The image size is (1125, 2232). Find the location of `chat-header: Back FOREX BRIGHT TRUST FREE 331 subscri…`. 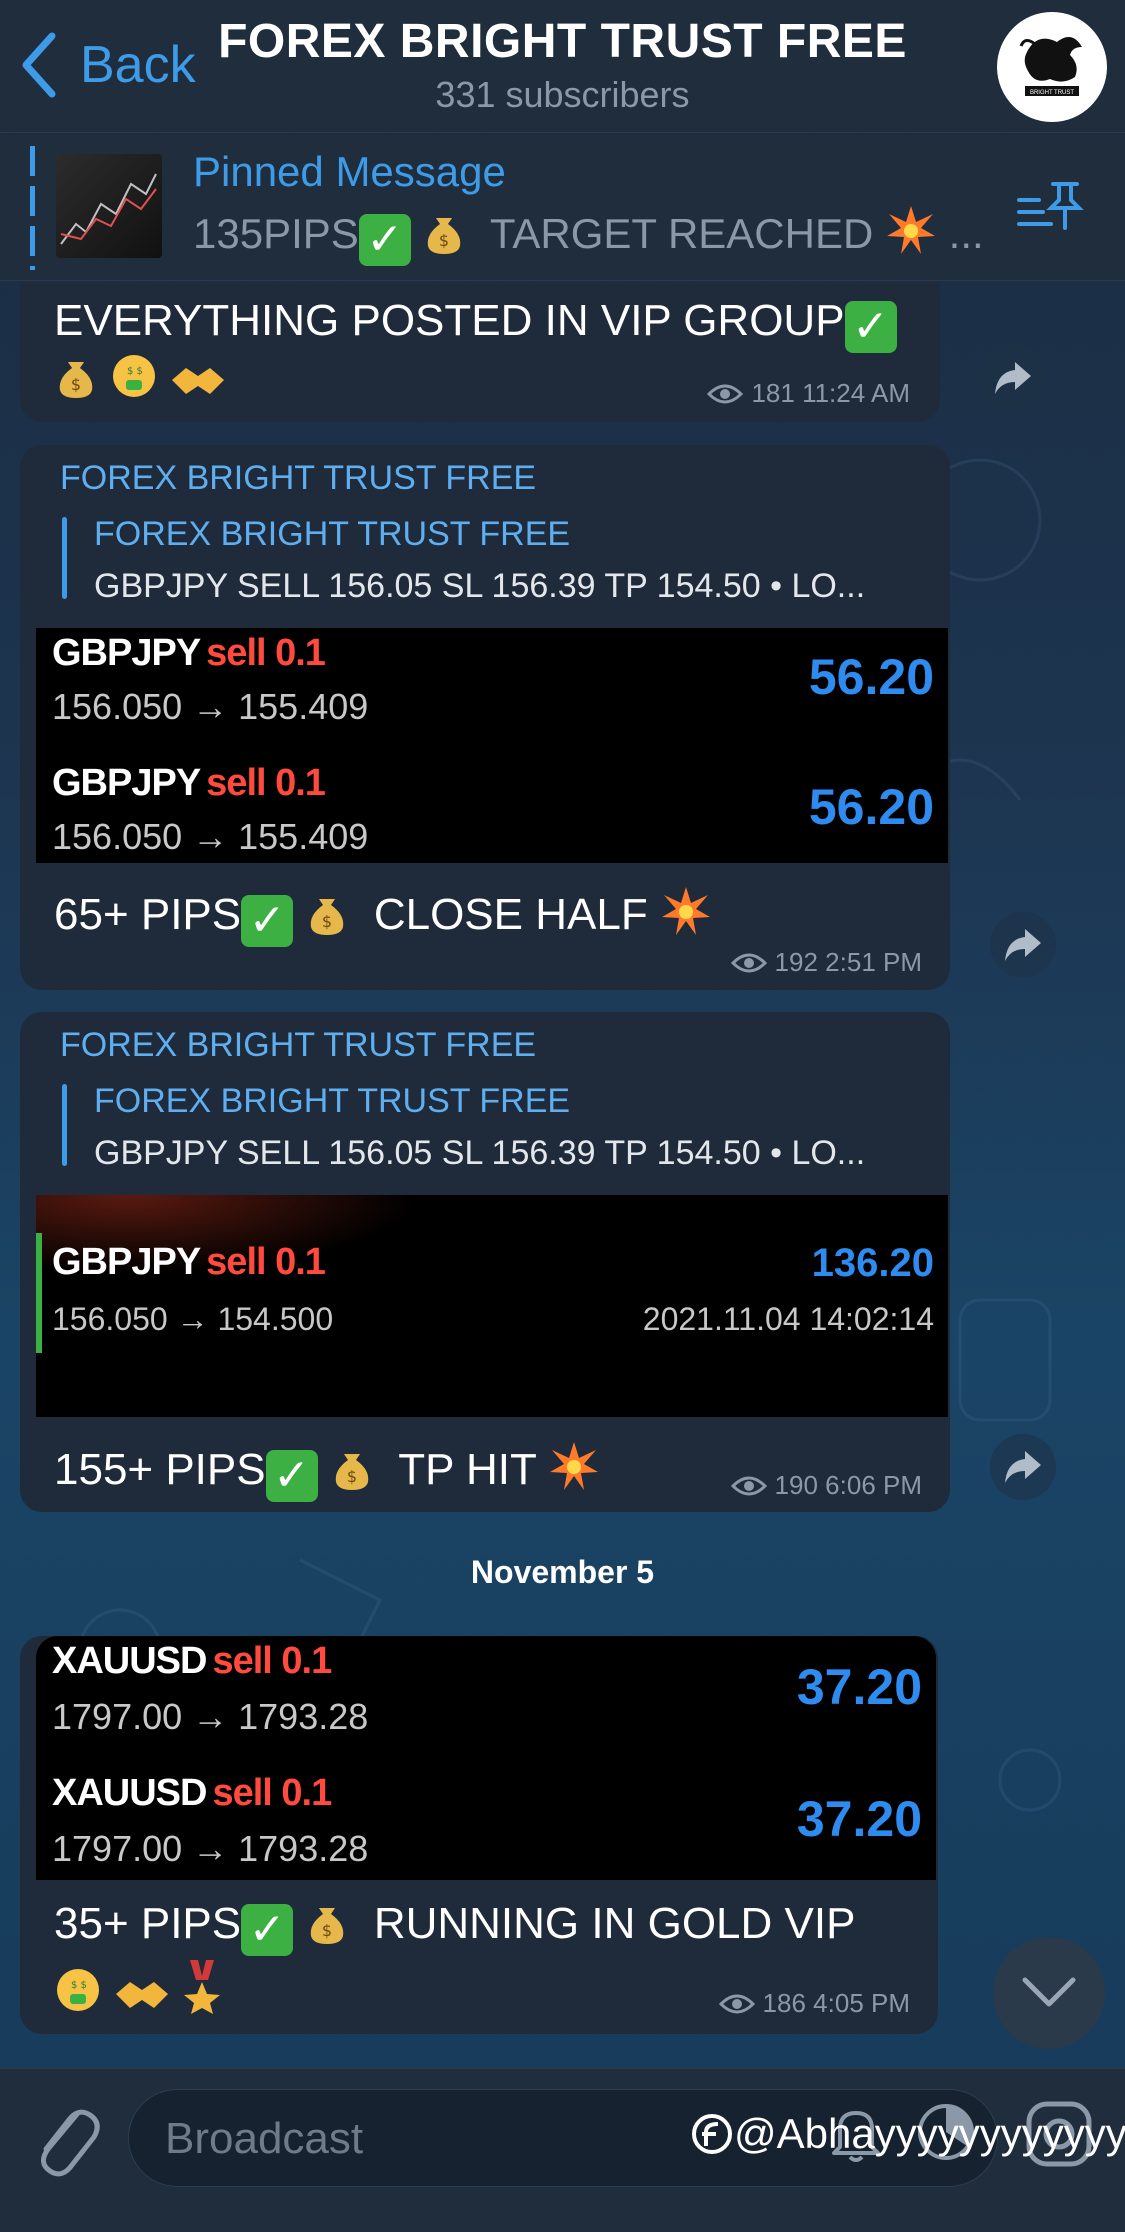

chat-header: Back FOREX BRIGHT TRUST FREE 331 subscri… is located at coordinates (562, 66).